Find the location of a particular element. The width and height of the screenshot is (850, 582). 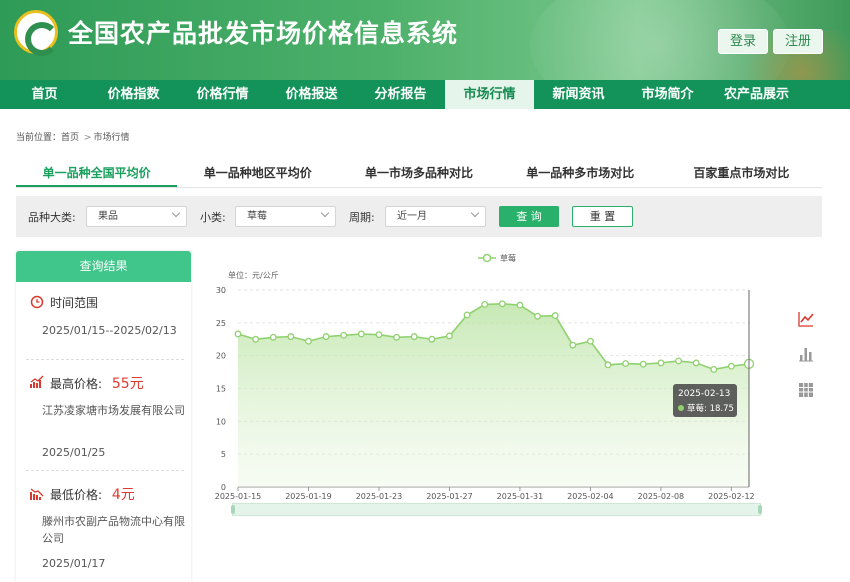

data-zoom-slider is located at coordinates (496, 509).